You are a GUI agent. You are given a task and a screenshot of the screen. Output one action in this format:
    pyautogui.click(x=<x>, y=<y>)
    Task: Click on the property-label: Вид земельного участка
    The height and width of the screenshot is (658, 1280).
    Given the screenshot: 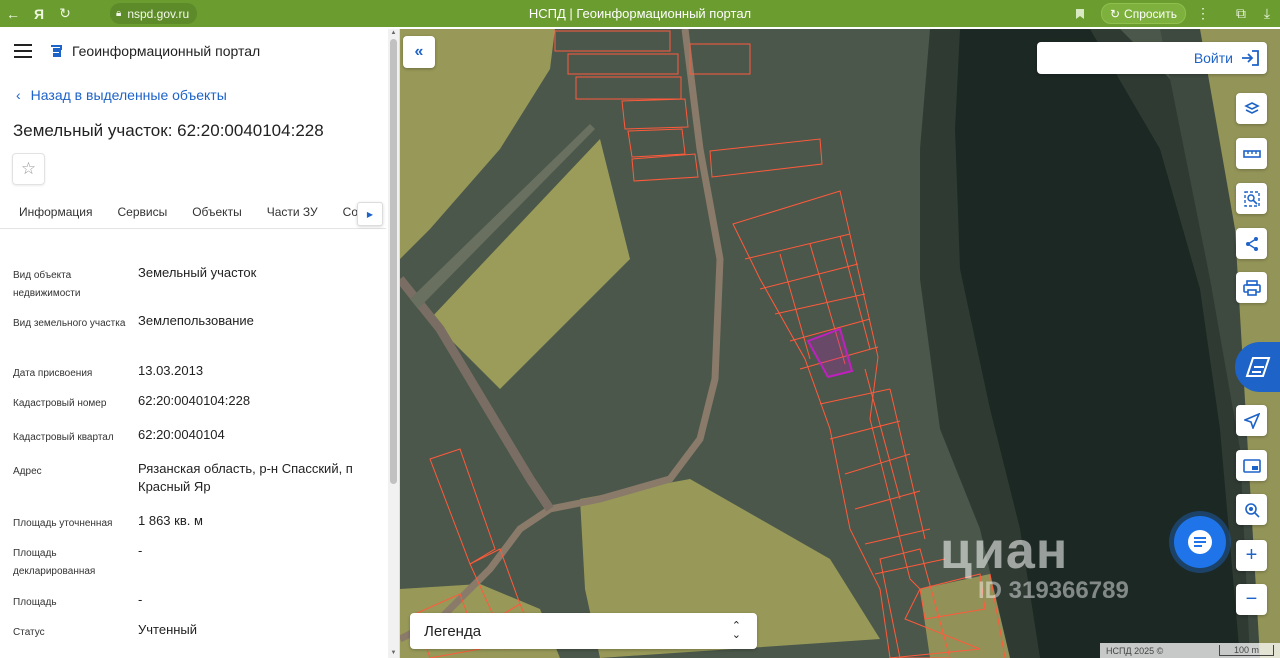 What is the action you would take?
    pyautogui.click(x=69, y=323)
    